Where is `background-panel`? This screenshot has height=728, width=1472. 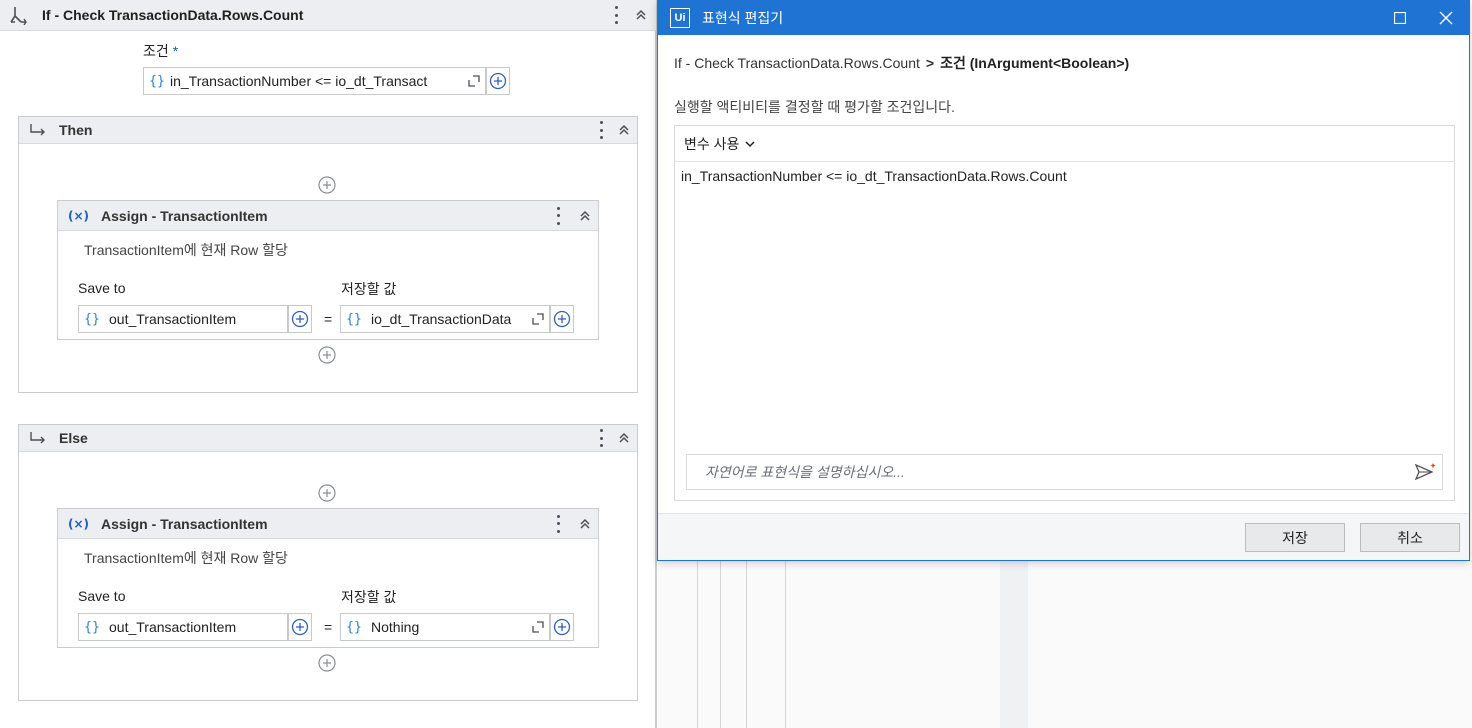 background-panel is located at coordinates (1065, 644).